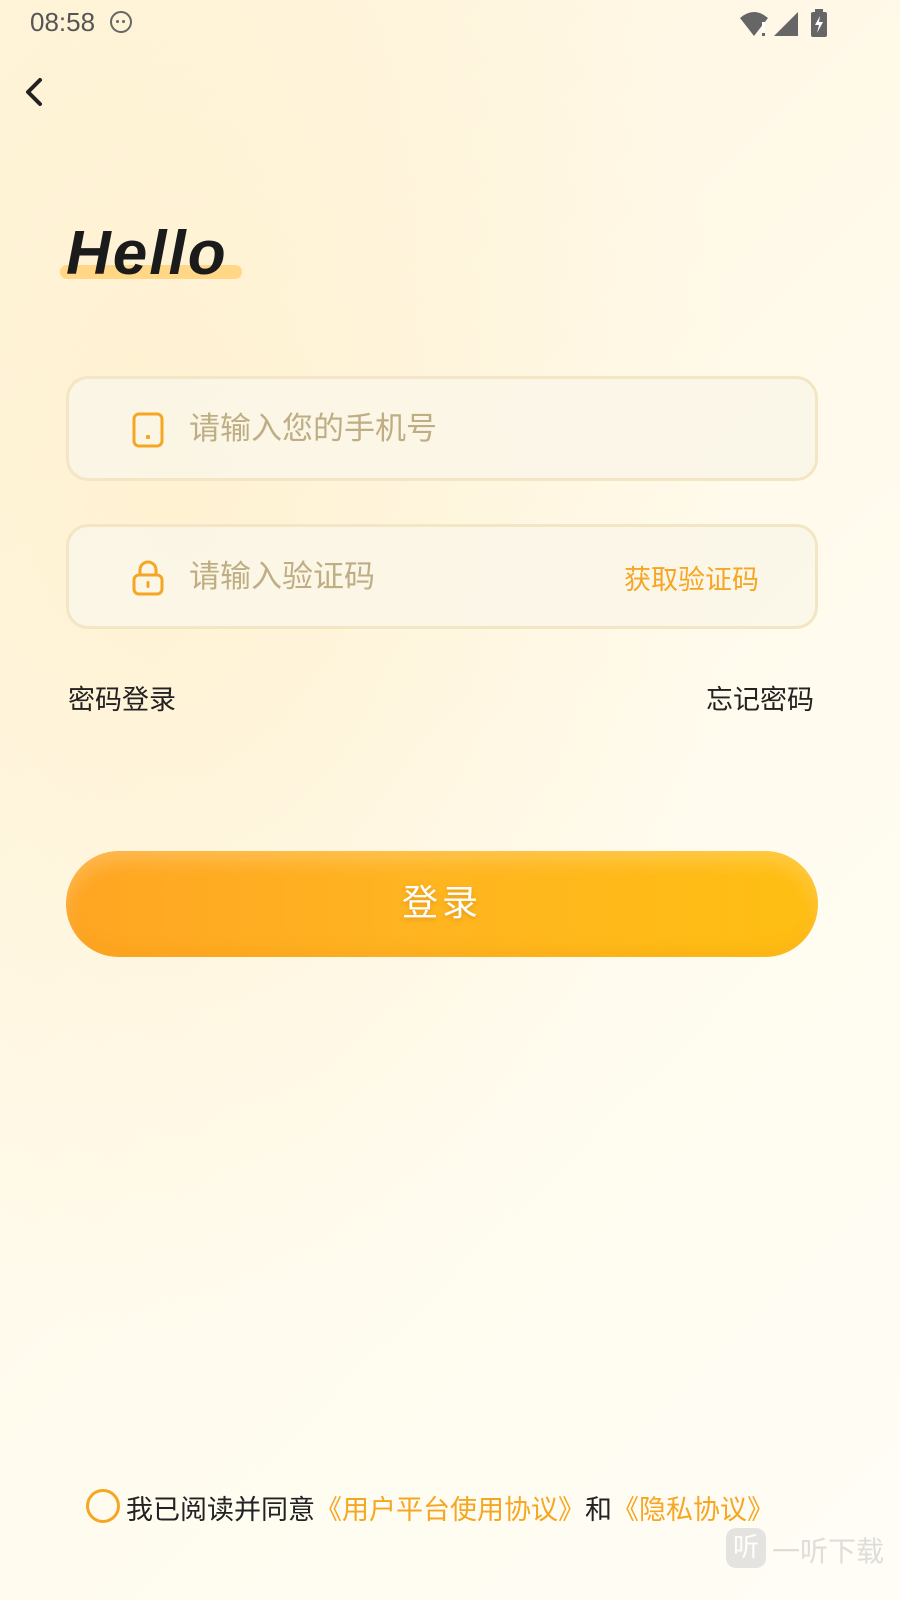  Describe the element at coordinates (746, 1548) in the screenshot. I see `watermark-logo-icon: 听` at that location.